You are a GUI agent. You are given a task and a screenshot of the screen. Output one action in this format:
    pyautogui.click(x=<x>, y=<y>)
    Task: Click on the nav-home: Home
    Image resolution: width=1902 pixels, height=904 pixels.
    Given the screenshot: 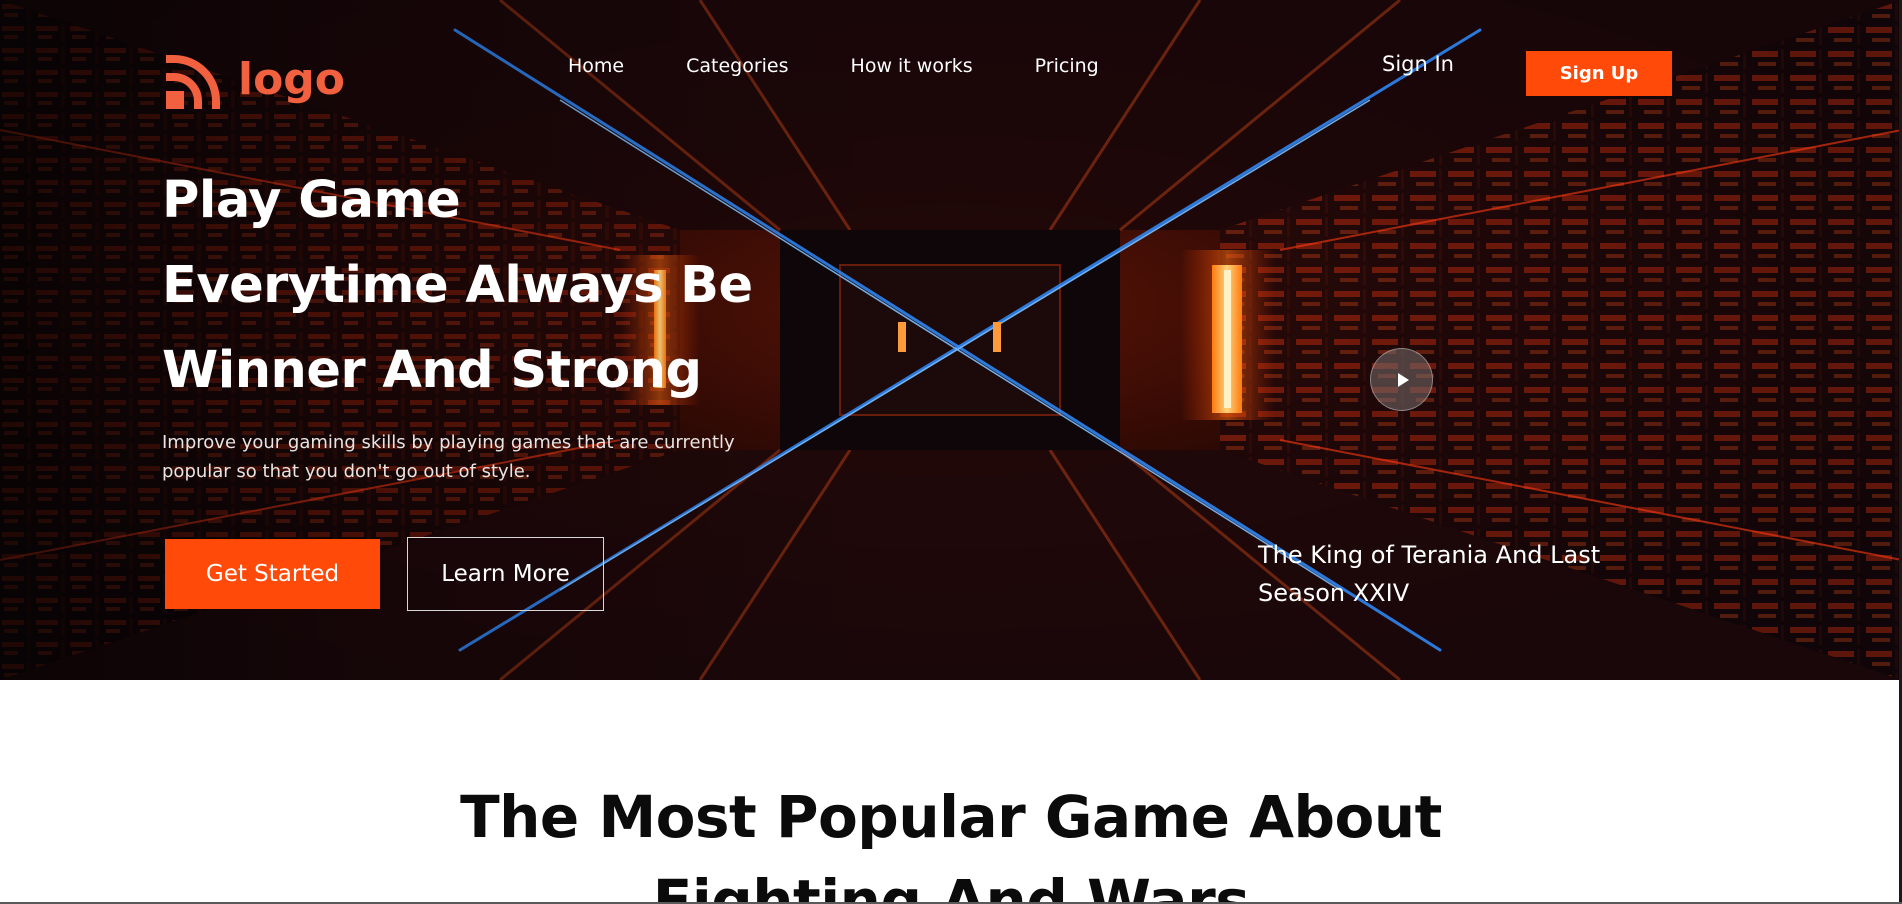 What is the action you would take?
    pyautogui.click(x=596, y=66)
    